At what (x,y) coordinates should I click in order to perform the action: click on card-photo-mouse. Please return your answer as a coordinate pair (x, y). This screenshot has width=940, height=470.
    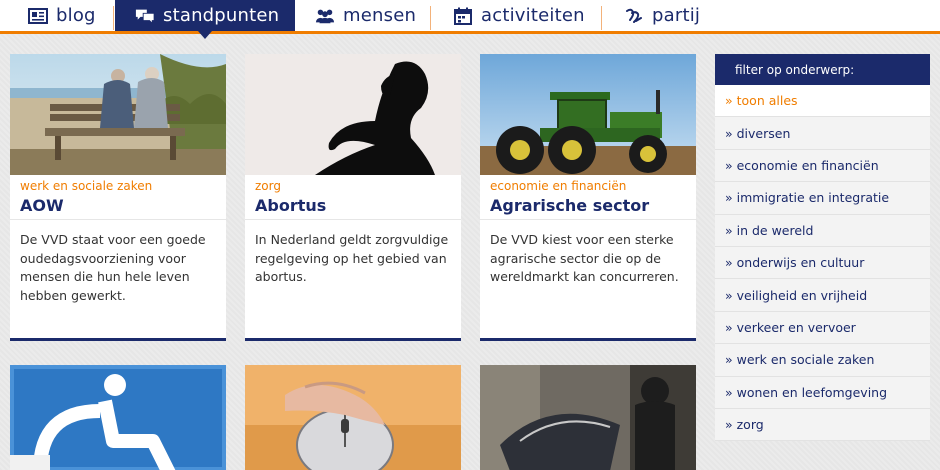
    Looking at the image, I should click on (353, 417).